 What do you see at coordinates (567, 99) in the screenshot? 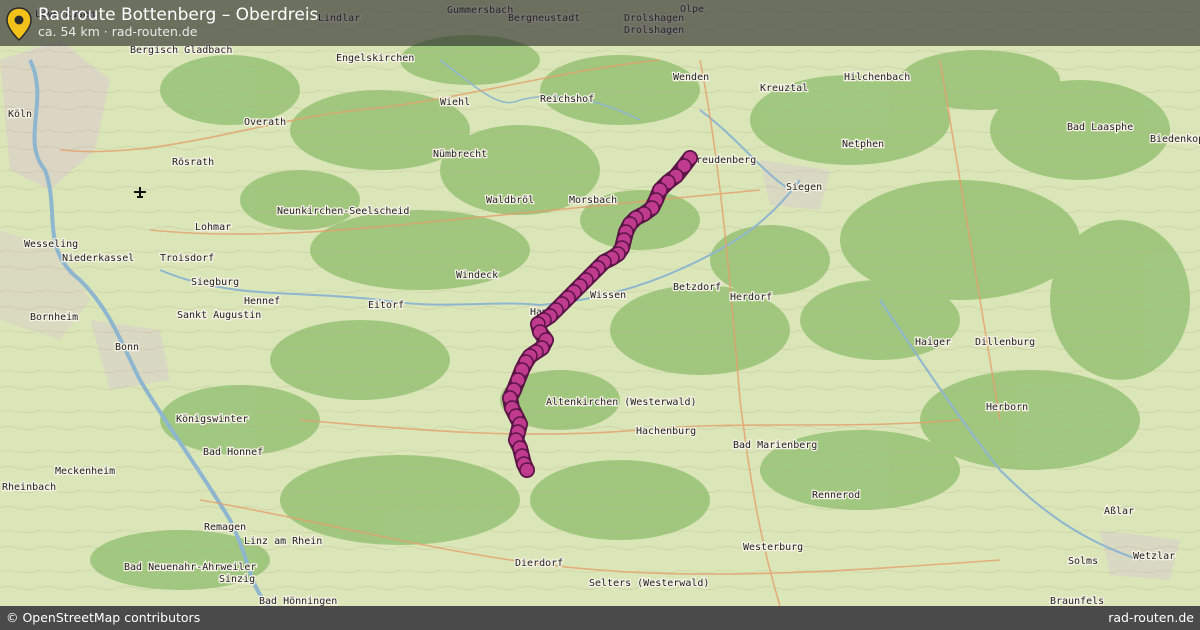
I see `place-label-reichshof: Reichshof` at bounding box center [567, 99].